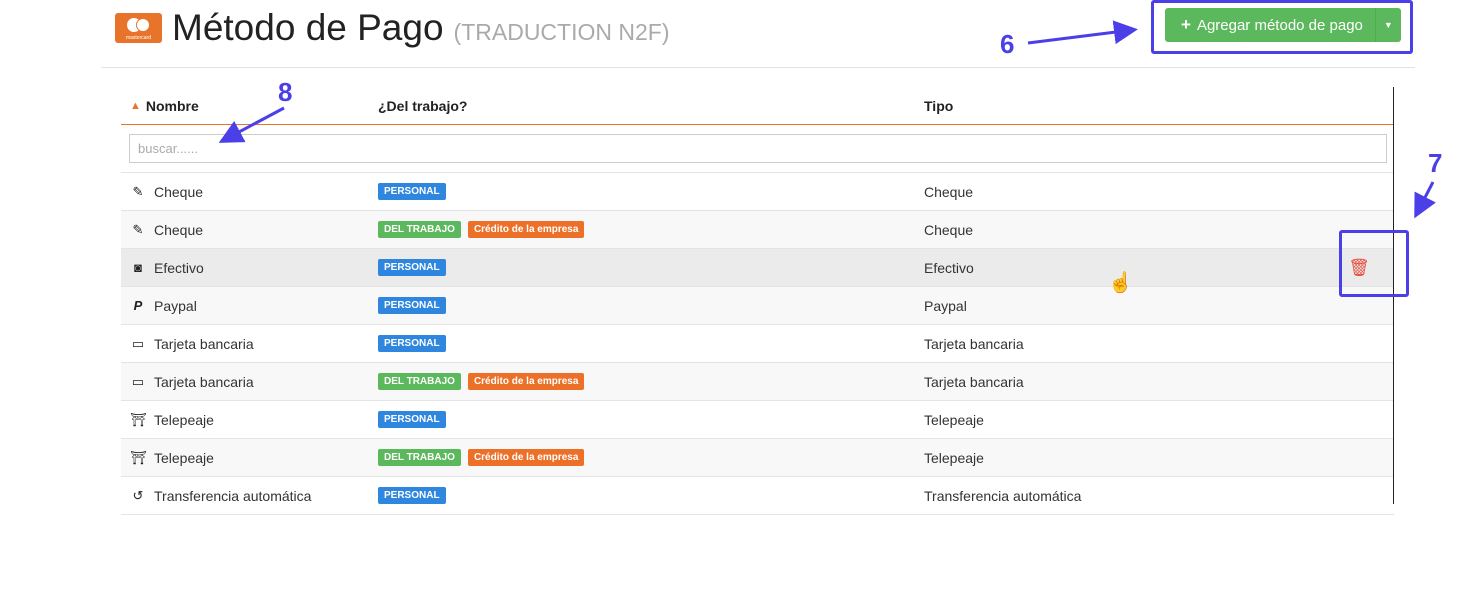  Describe the element at coordinates (249, 268) in the screenshot. I see `cell-name: ◙ Efectivo` at that location.